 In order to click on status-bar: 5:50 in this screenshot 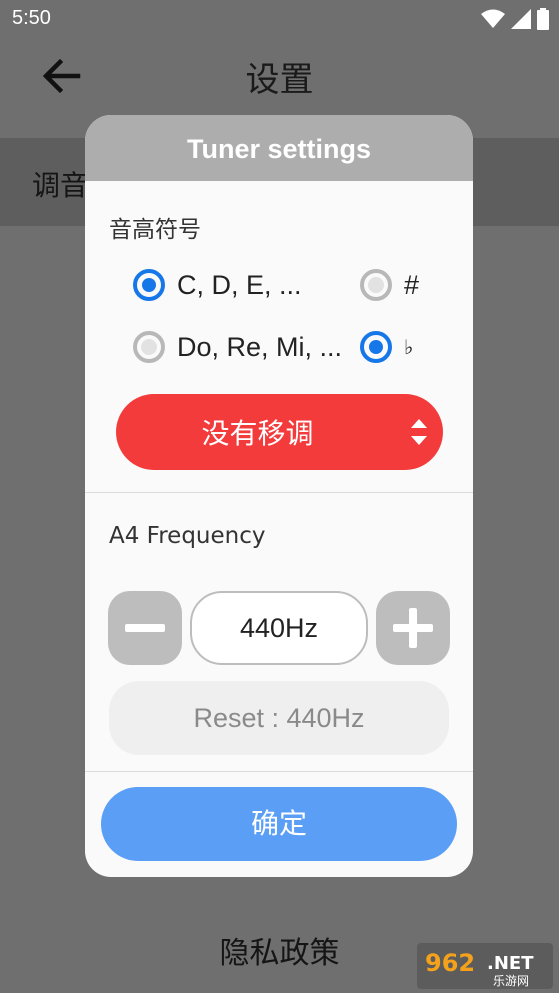, I will do `click(279, 18)`.